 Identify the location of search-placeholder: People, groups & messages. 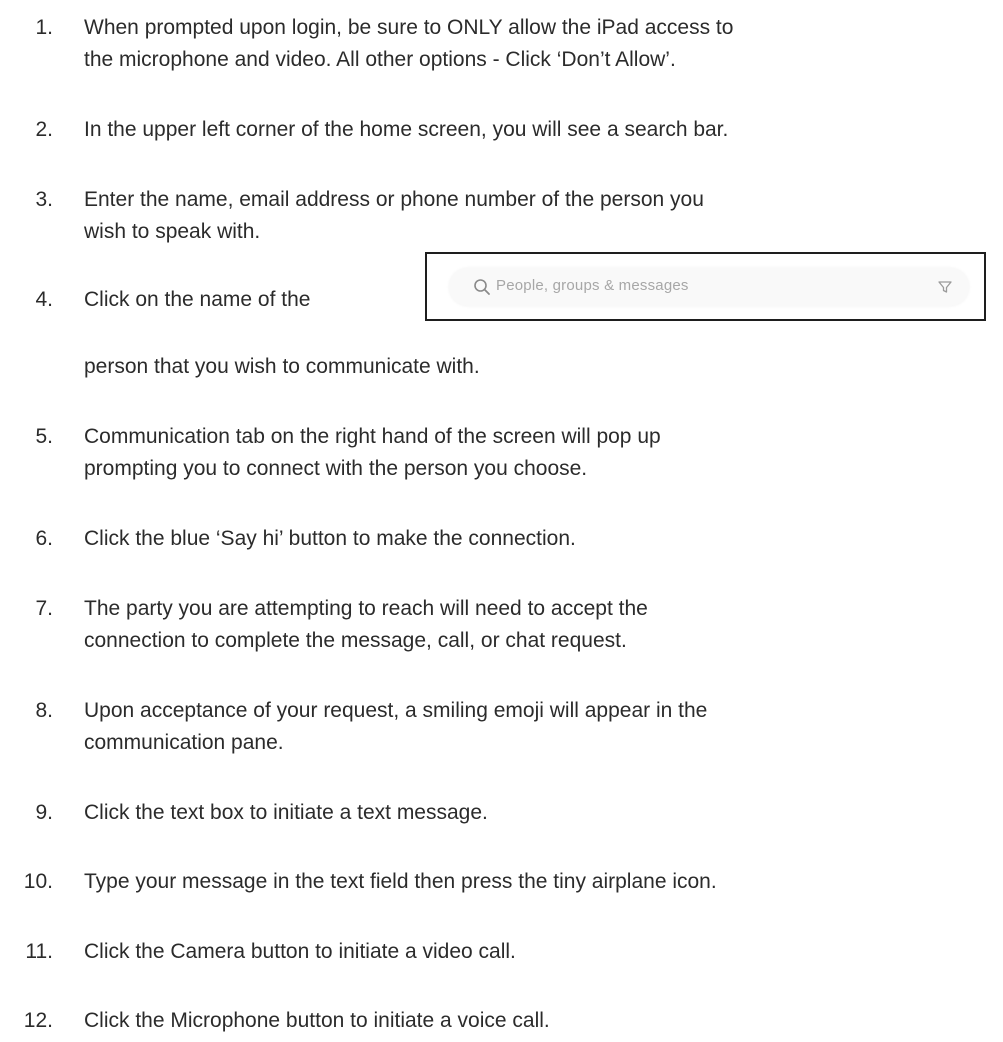
(592, 285).